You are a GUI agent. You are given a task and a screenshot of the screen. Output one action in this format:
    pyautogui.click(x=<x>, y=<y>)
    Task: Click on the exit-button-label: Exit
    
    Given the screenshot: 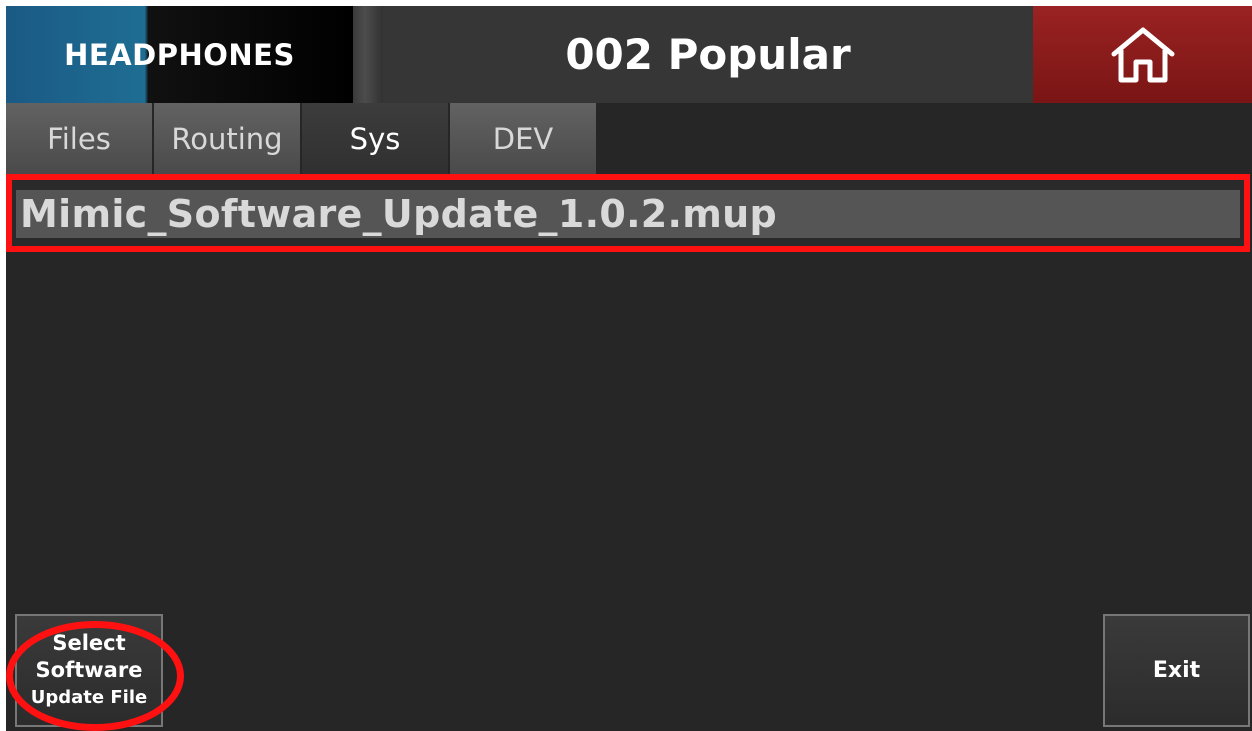 What is the action you would take?
    pyautogui.click(x=1176, y=670)
    